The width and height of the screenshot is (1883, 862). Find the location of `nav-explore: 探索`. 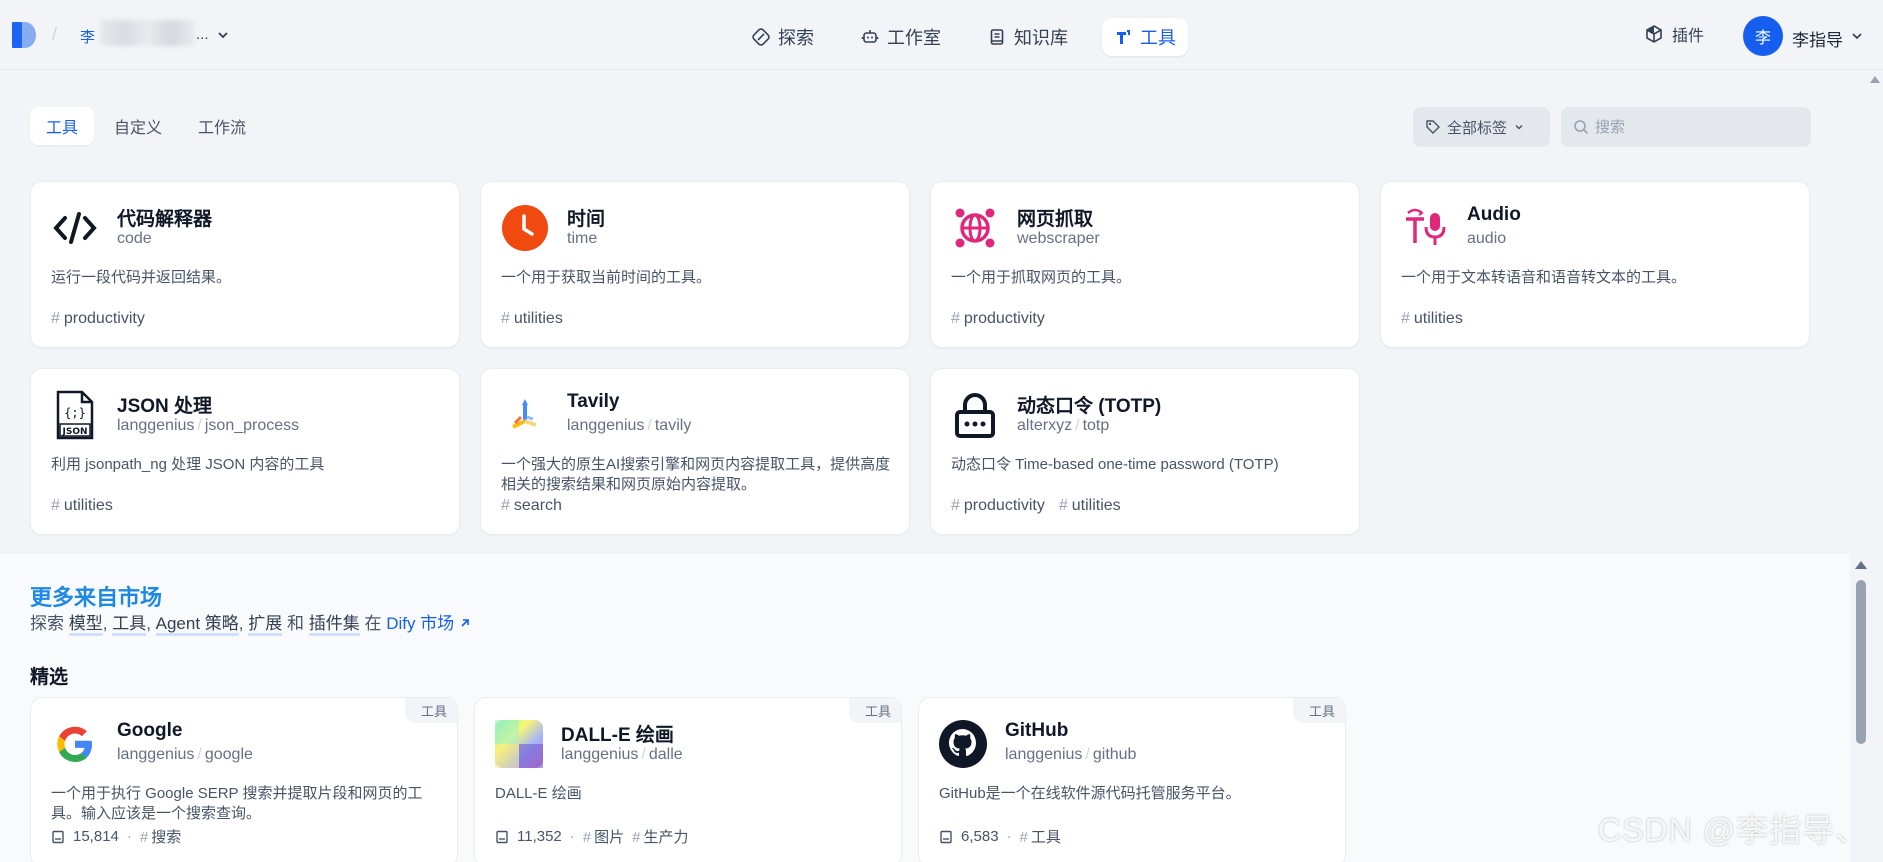

nav-explore: 探索 is located at coordinates (783, 37).